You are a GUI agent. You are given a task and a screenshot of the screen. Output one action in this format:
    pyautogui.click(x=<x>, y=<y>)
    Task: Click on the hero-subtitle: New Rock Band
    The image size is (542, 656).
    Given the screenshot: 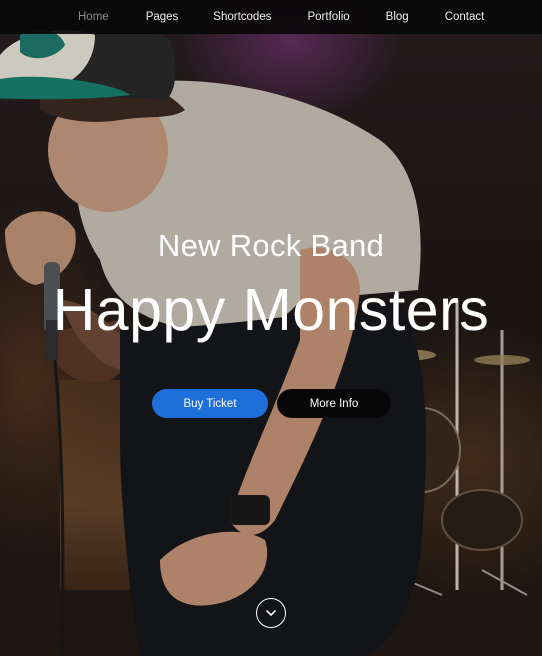 What is the action you would take?
    pyautogui.click(x=271, y=245)
    